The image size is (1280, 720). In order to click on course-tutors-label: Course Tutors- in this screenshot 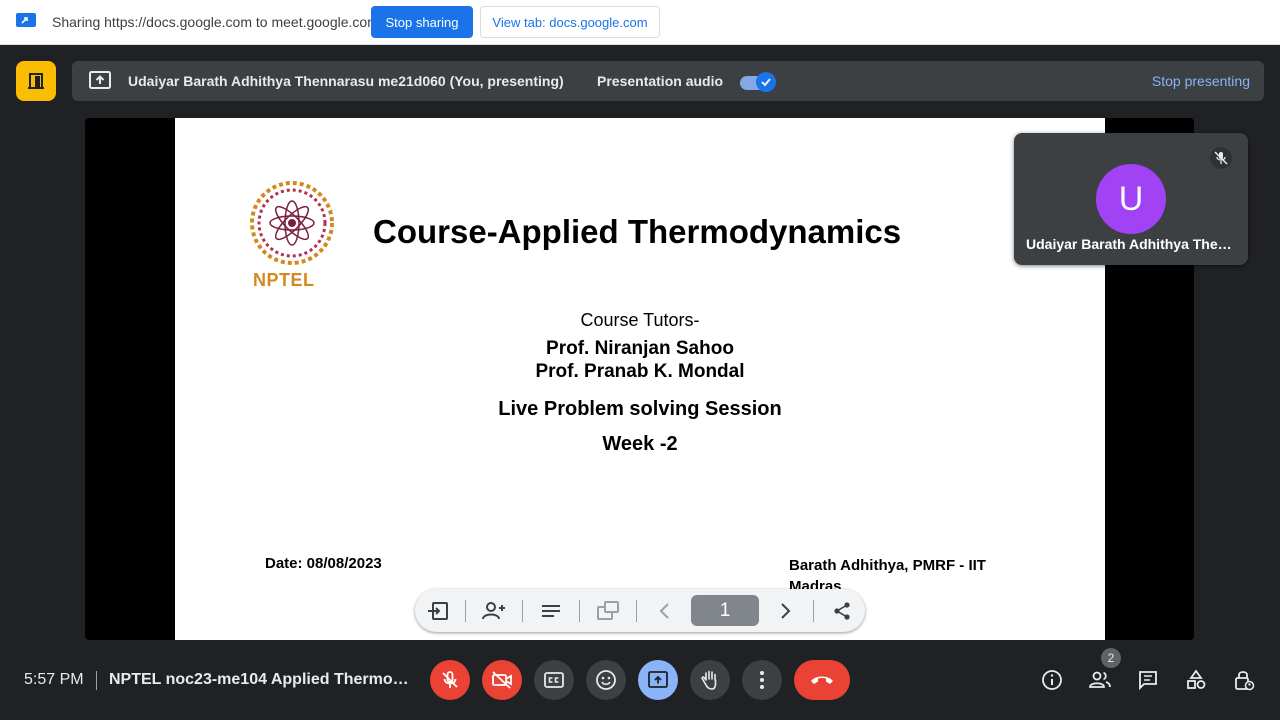, I will do `click(640, 320)`.